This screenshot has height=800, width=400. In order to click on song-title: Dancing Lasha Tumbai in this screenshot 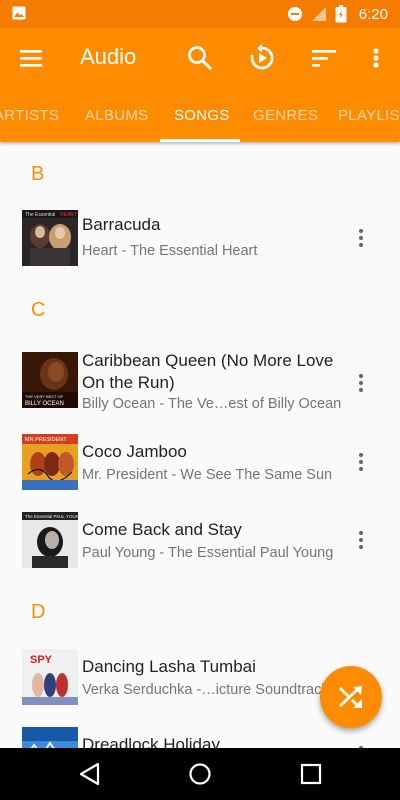, I will do `click(169, 666)`.